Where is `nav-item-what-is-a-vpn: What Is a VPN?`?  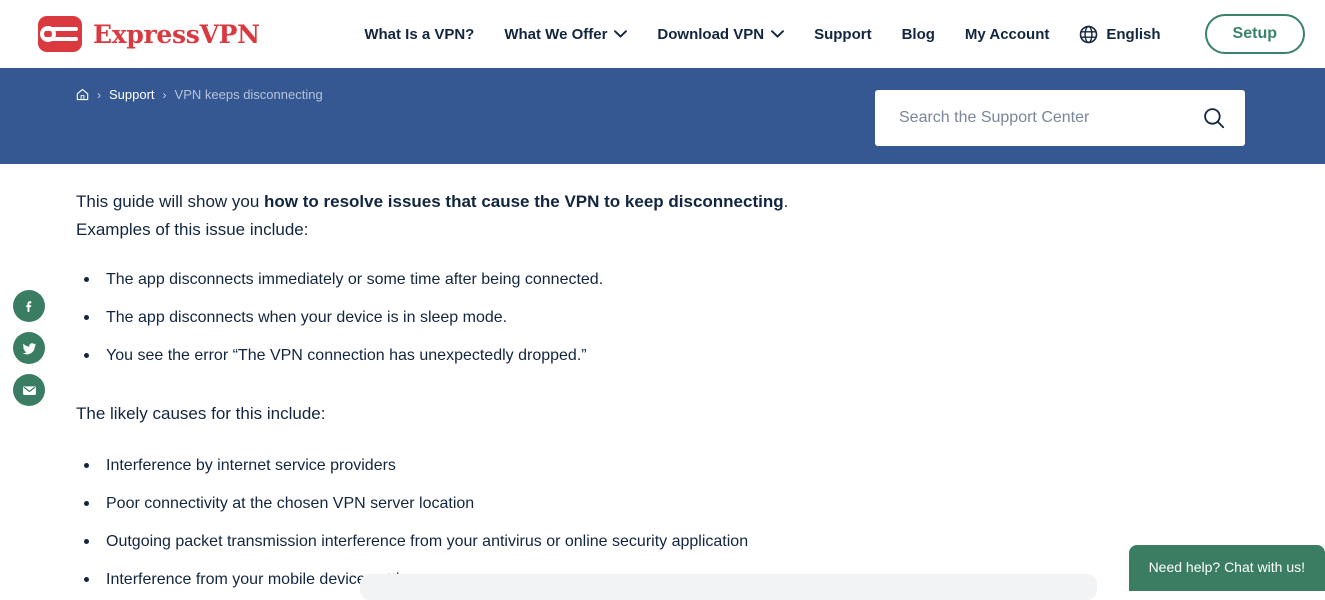 nav-item-what-is-a-vpn: What Is a VPN? is located at coordinates (419, 34).